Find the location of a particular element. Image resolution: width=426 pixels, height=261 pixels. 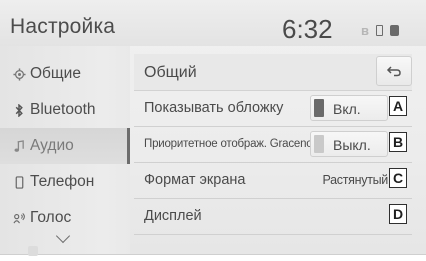

scroll-hint is located at coordinates (33, 251).